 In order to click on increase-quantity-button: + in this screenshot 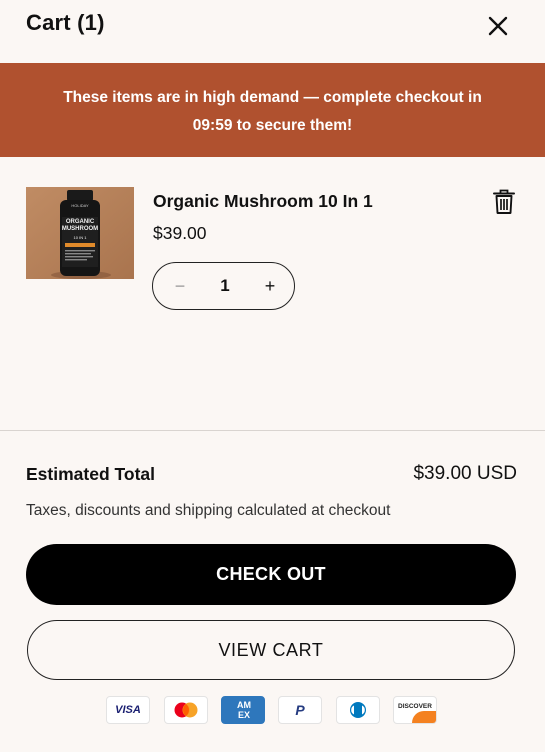, I will do `click(270, 286)`.